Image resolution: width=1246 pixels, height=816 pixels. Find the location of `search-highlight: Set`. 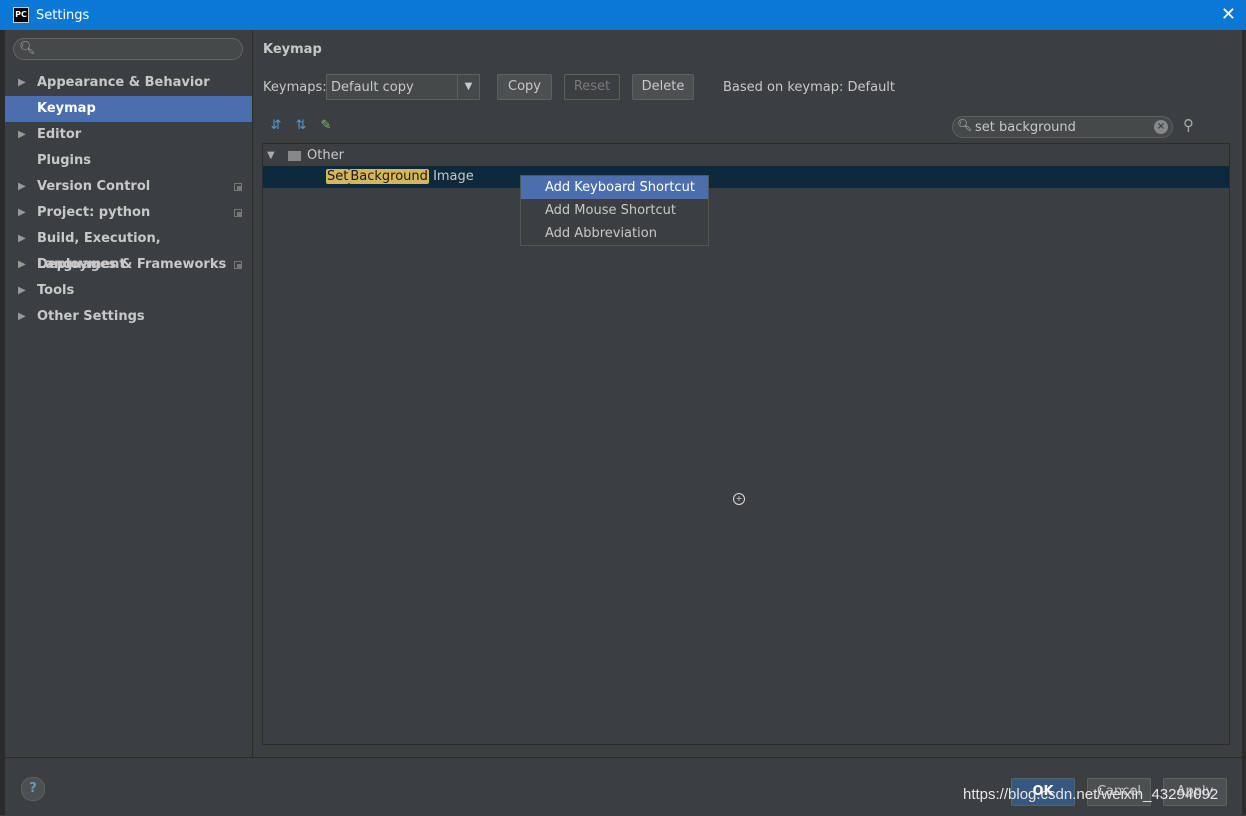

search-highlight: Set is located at coordinates (338, 176).